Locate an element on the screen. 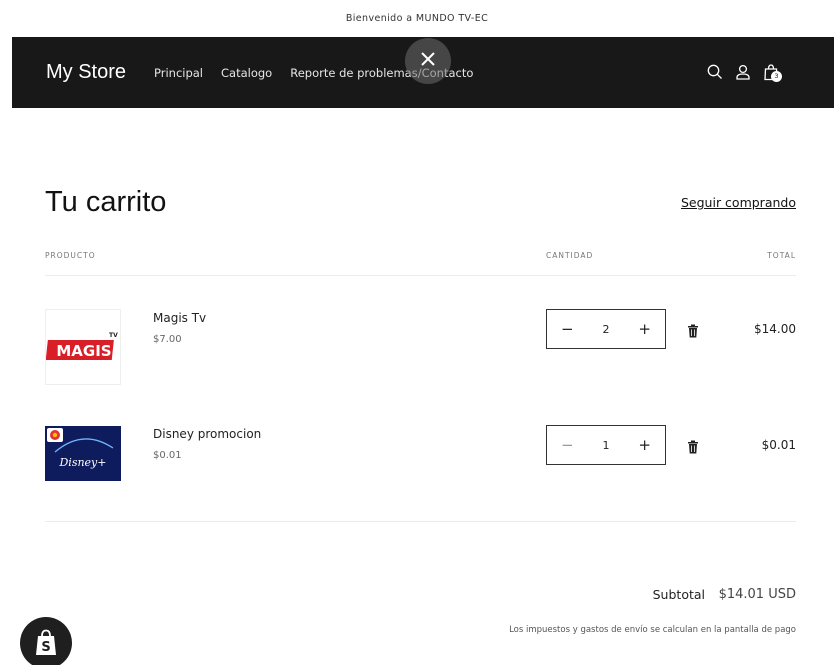 This screenshot has width=834, height=665. quantity-stepper: − 2 + is located at coordinates (606, 329).